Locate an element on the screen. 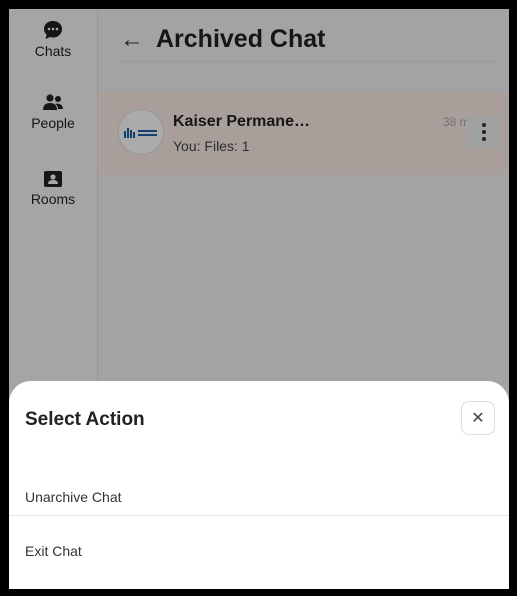 The image size is (517, 596). unarchive-chat-option: Unarchive Chat is located at coordinates (259, 498).